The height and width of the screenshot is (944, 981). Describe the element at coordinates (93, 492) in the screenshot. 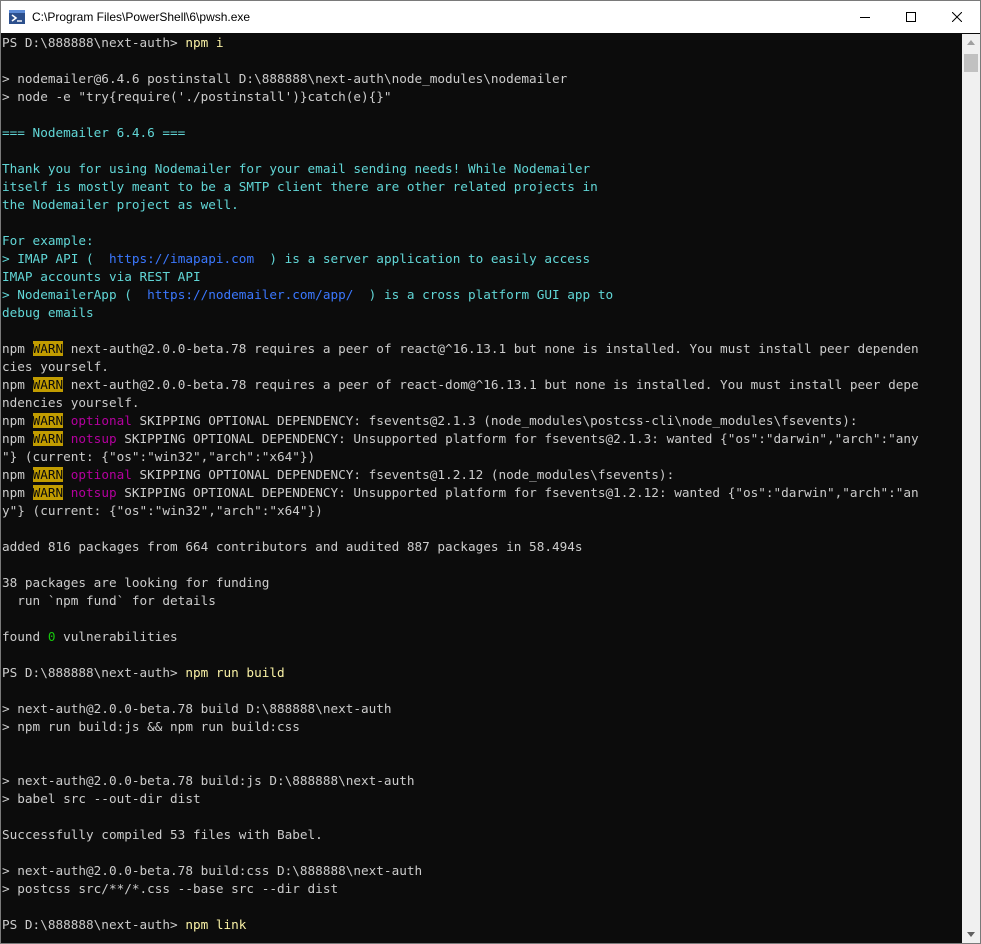

I see `terminal-text: notsup` at that location.